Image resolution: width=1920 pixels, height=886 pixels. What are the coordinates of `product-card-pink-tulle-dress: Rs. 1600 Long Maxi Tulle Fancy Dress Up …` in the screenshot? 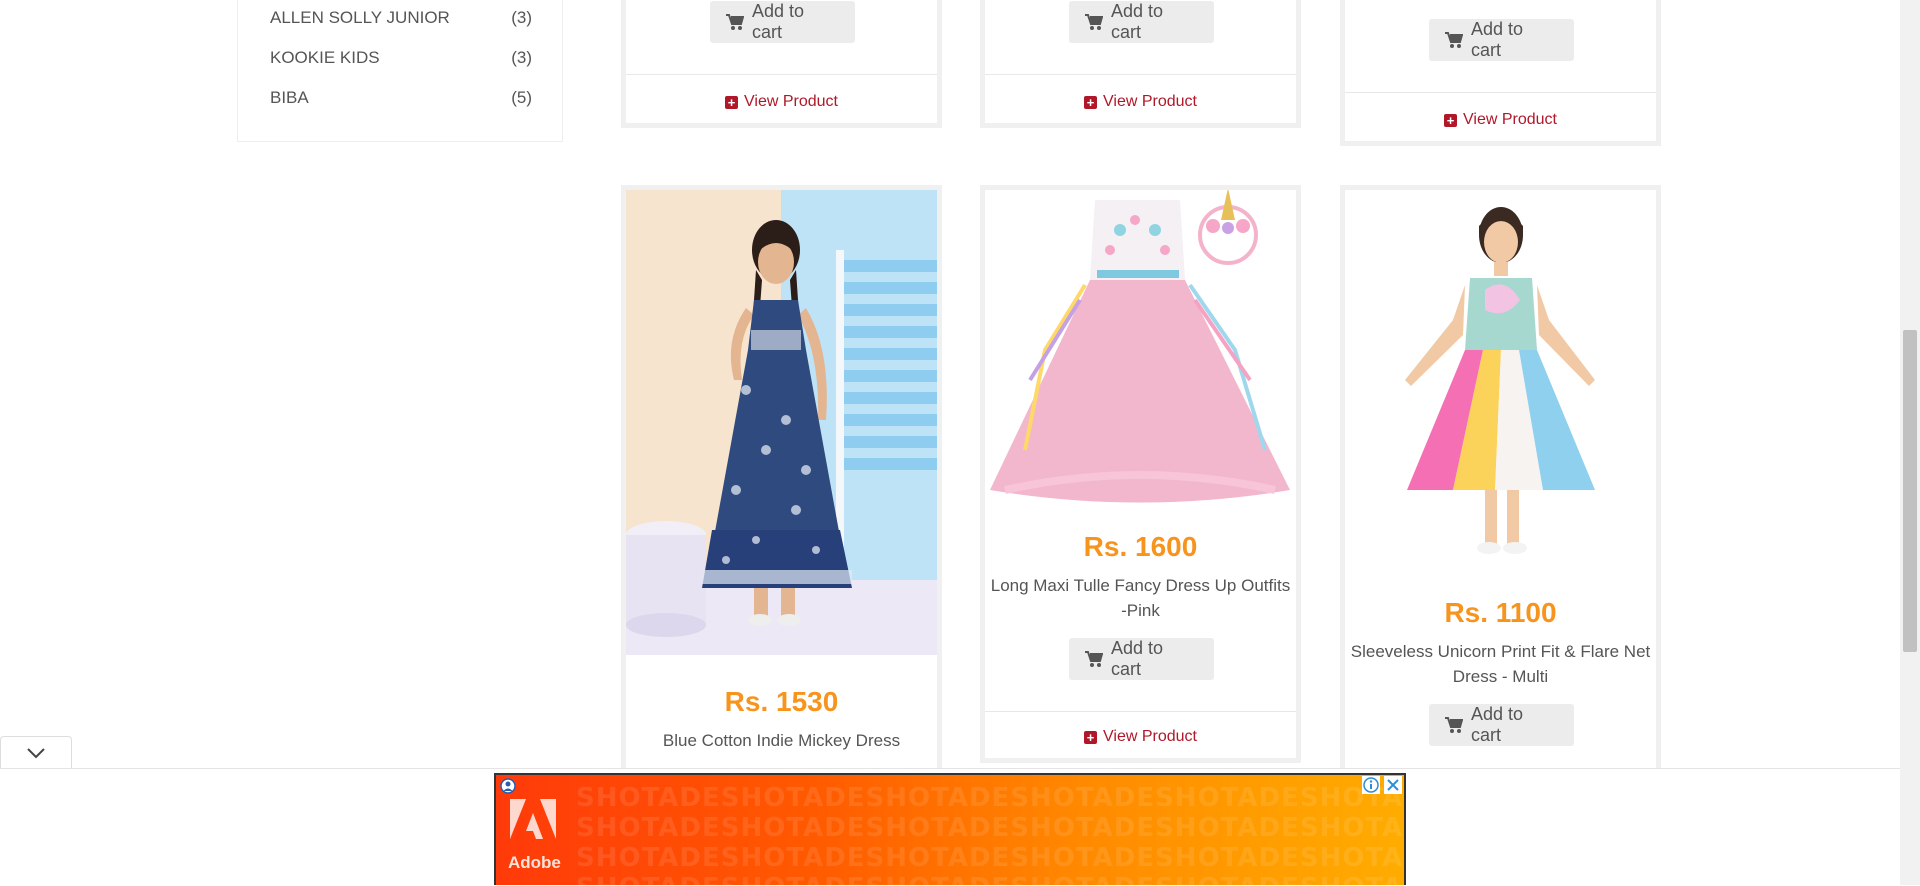 It's located at (1140, 474).